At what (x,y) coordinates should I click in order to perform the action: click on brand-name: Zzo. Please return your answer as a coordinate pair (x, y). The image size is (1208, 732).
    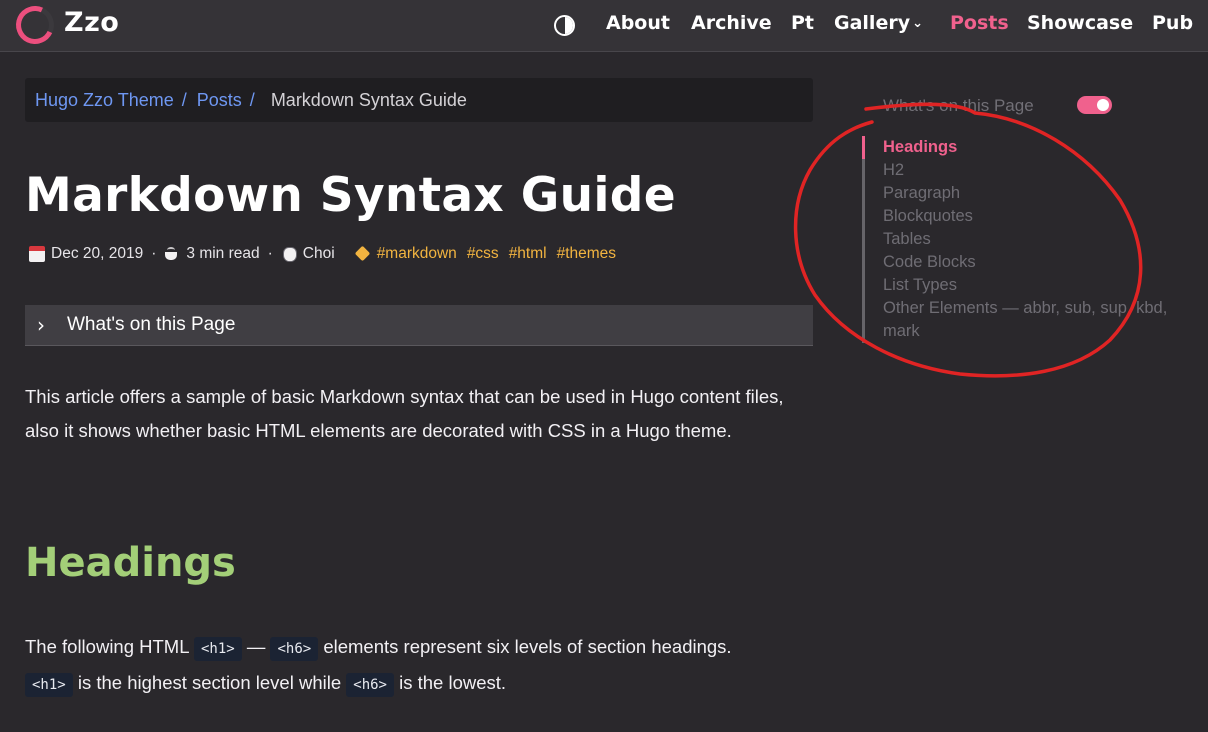
    Looking at the image, I should click on (91, 22).